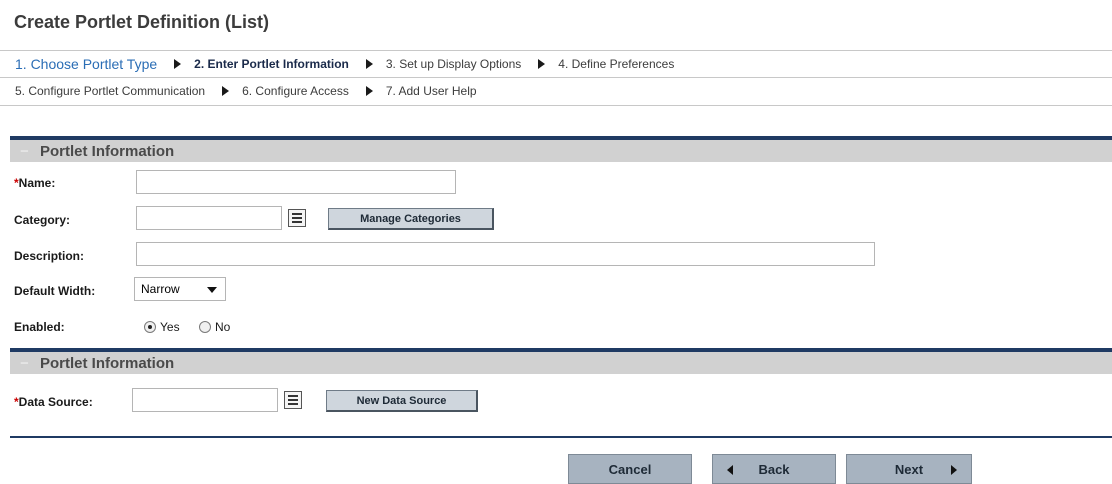  I want to click on back-label: Back, so click(774, 469).